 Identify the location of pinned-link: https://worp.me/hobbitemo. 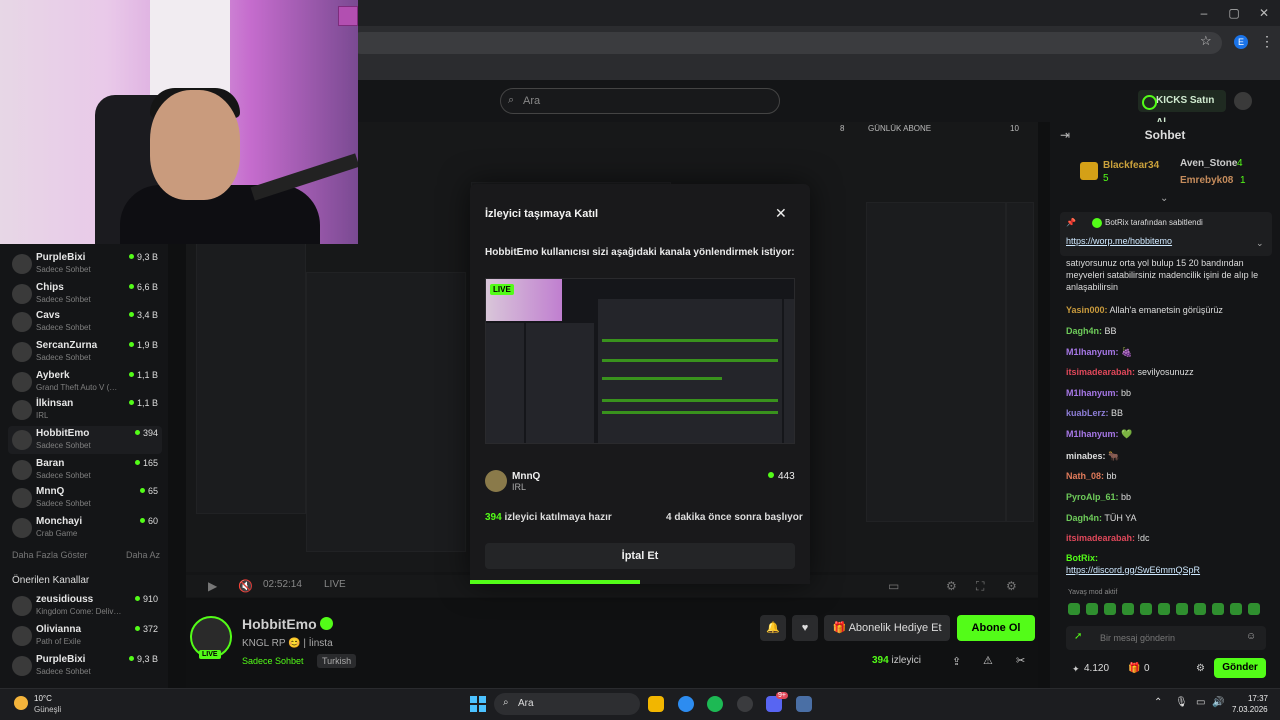
(1119, 241).